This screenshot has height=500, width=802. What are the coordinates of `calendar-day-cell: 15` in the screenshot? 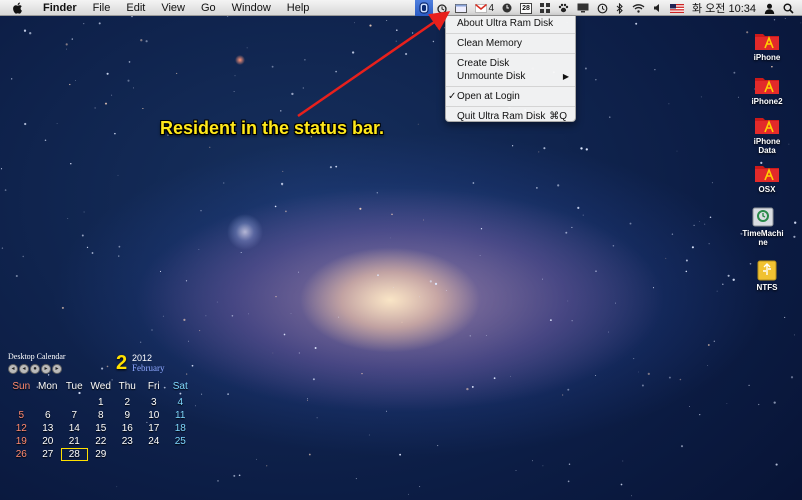 It's located at (101, 428).